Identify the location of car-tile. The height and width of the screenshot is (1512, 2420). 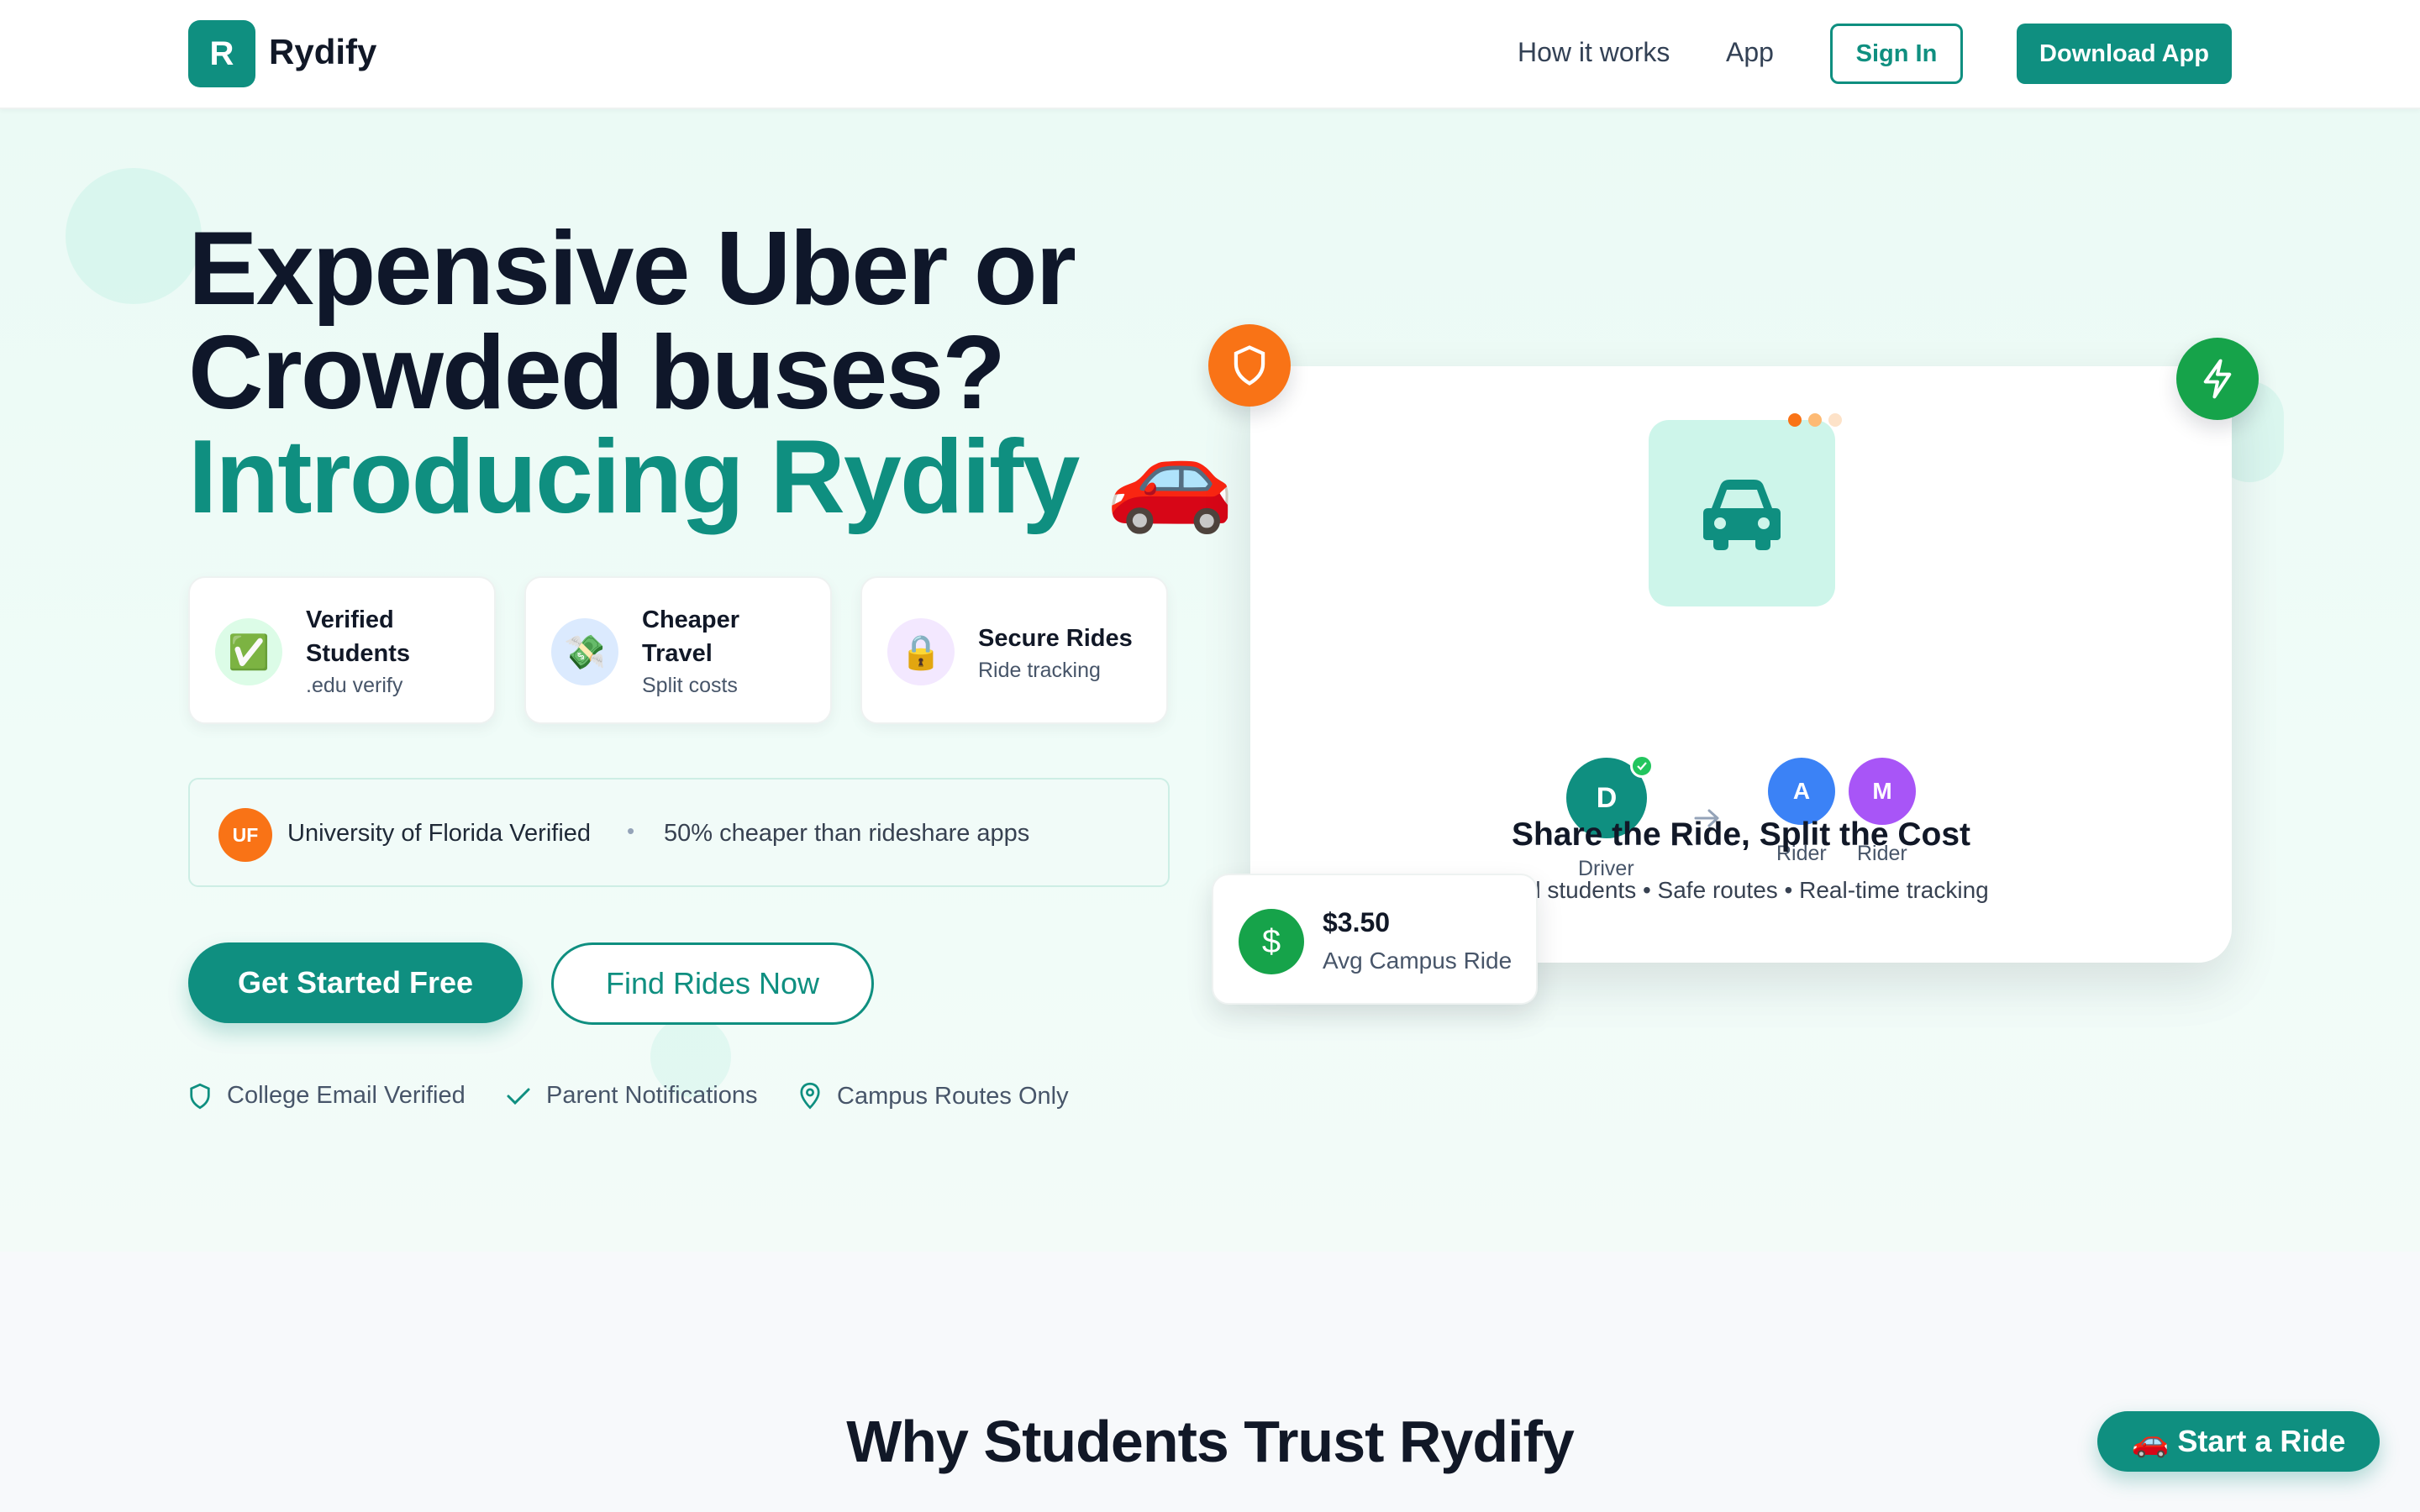
(1742, 513).